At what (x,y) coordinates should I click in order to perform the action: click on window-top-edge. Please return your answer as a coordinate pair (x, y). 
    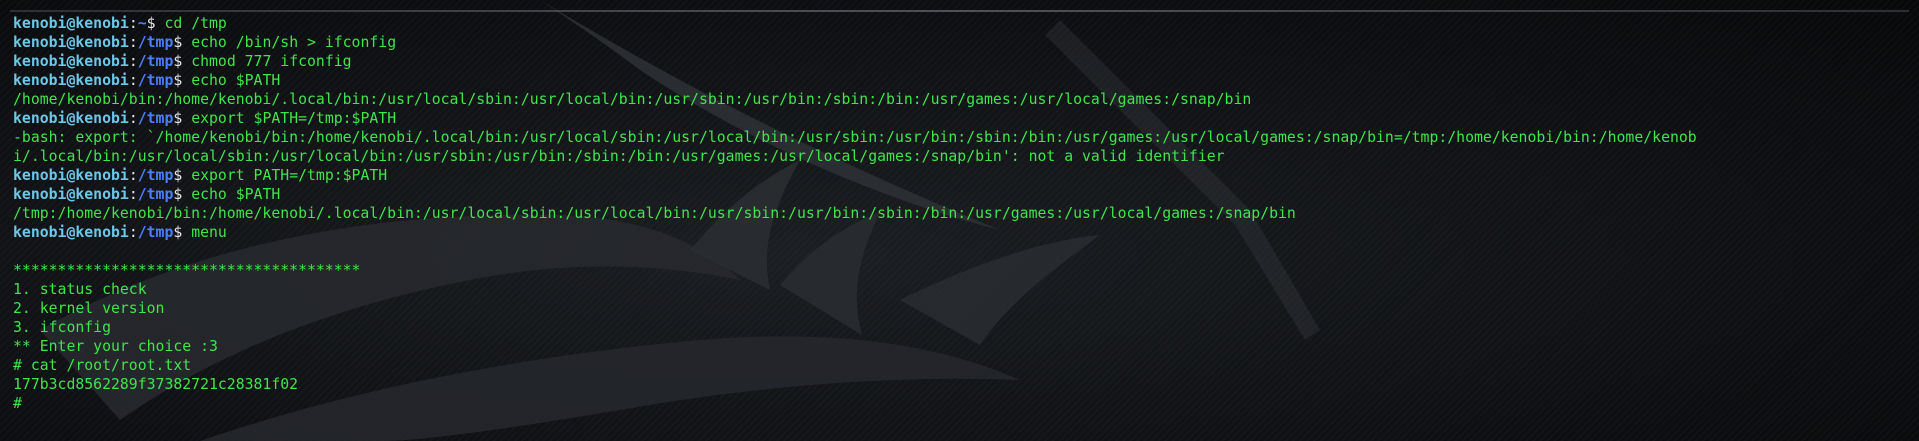
    Looking at the image, I should click on (959, 11).